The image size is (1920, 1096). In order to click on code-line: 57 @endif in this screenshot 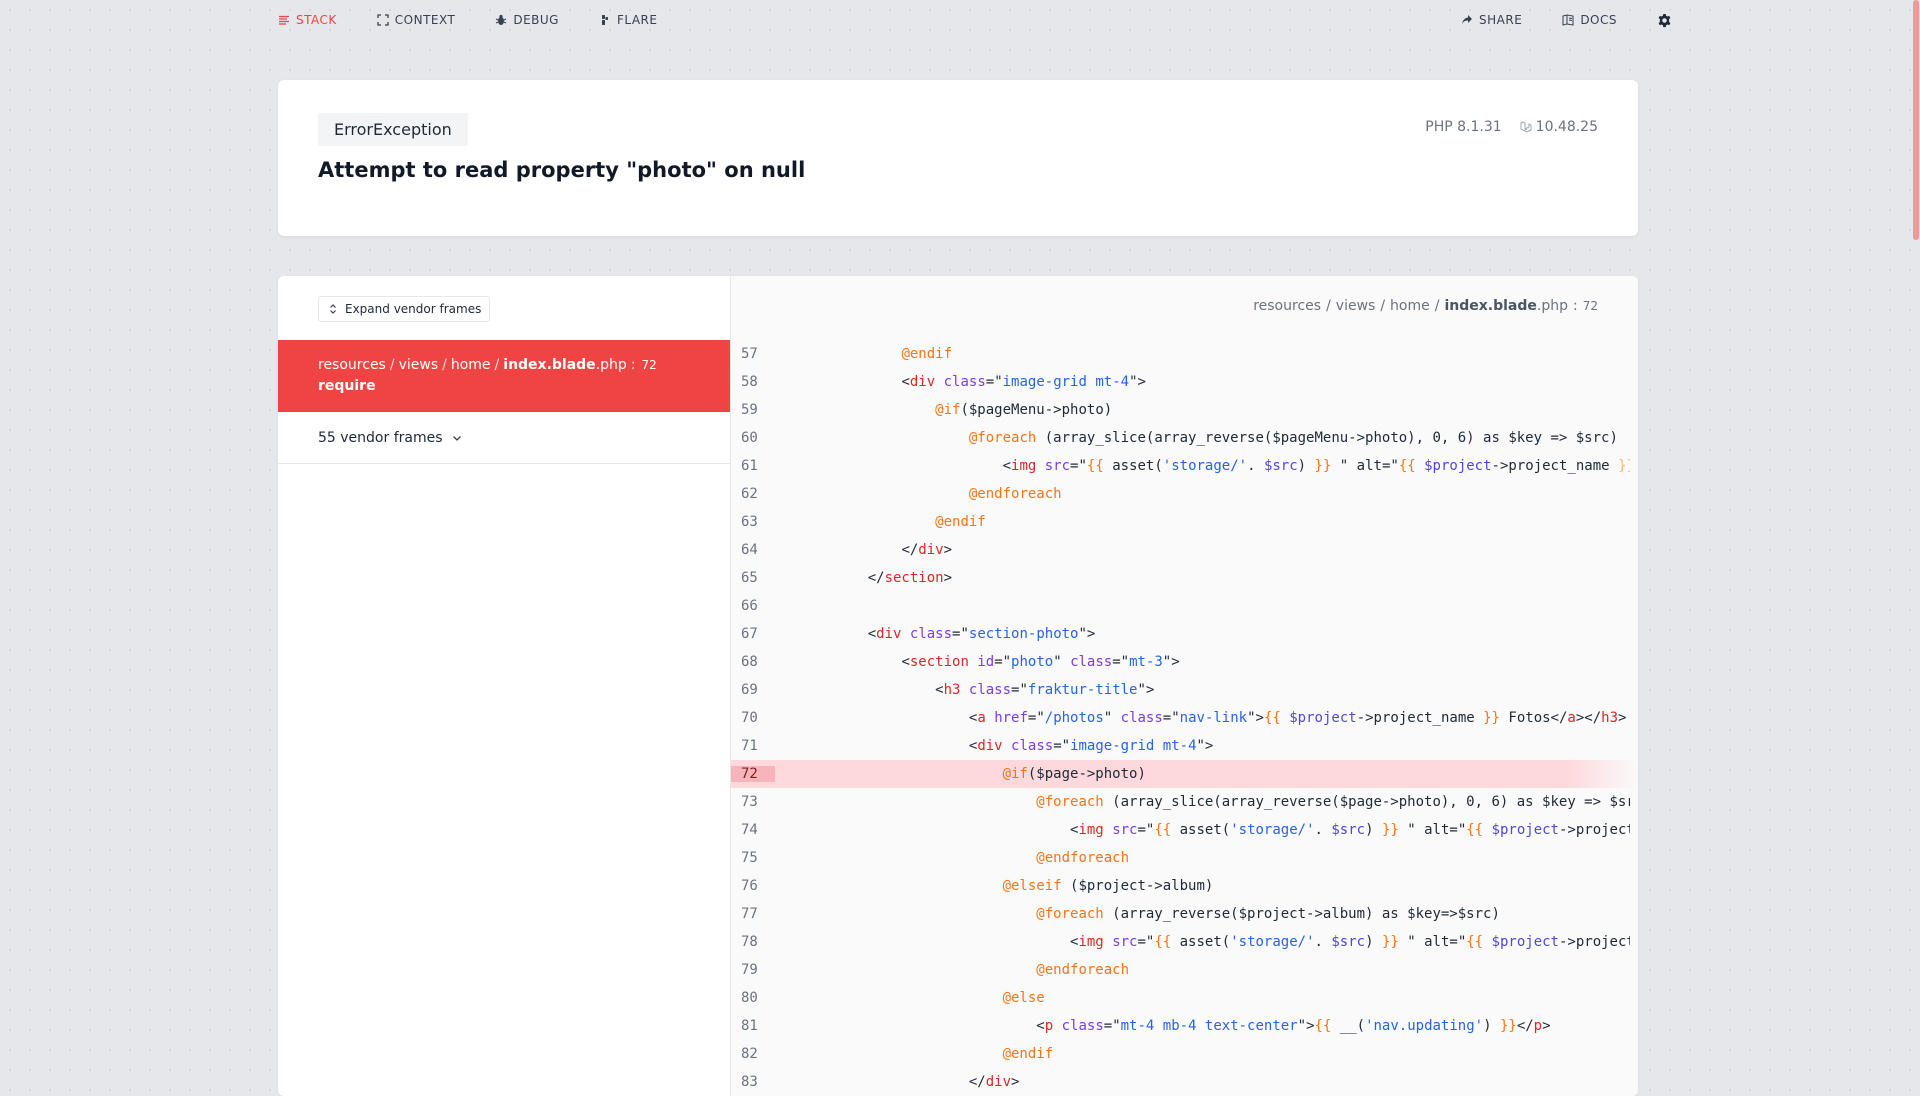, I will do `click(1184, 354)`.